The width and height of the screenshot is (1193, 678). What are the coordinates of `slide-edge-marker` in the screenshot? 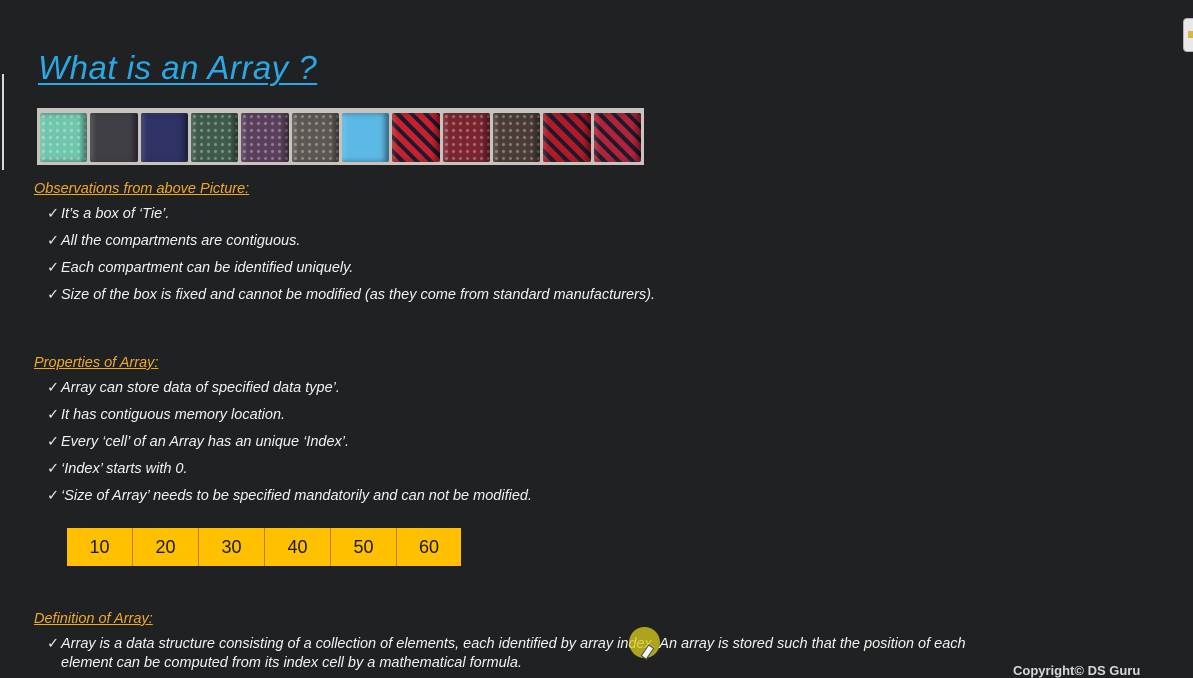 It's located at (3, 122).